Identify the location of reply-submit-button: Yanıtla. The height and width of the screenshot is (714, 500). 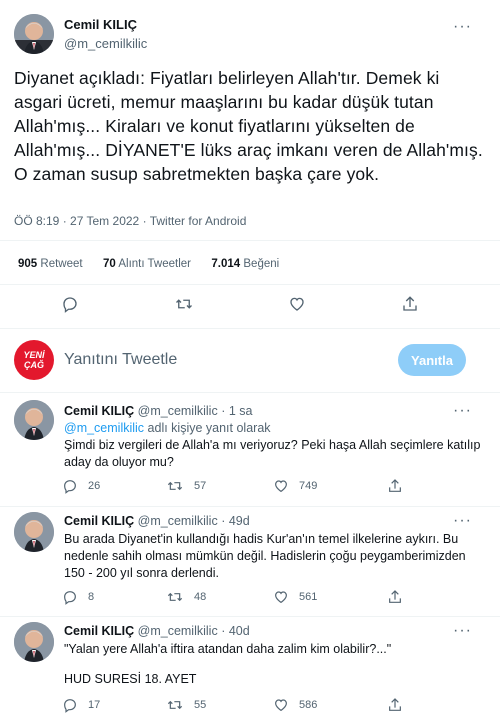
(432, 360).